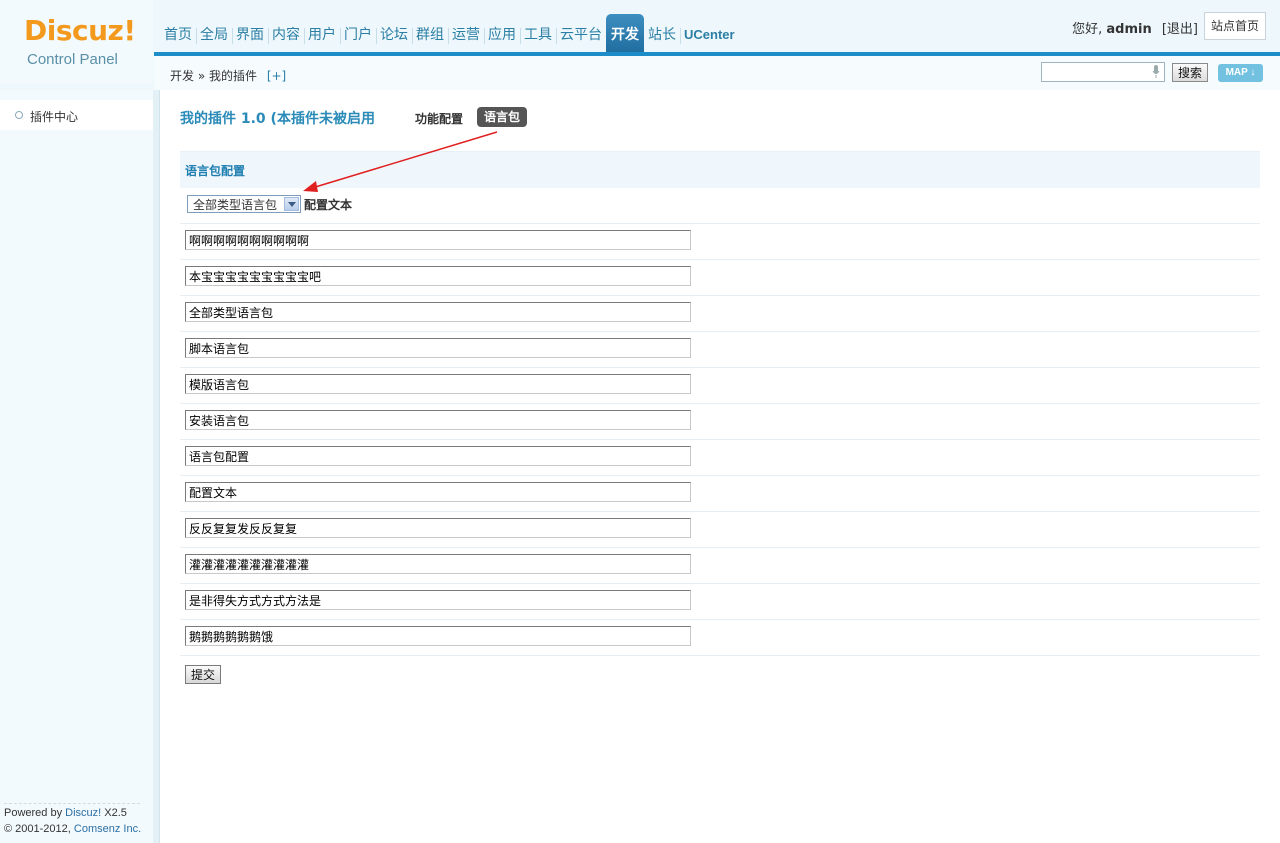 The image size is (1280, 843). I want to click on language-pack-select: 全部类型语言包, so click(244, 204).